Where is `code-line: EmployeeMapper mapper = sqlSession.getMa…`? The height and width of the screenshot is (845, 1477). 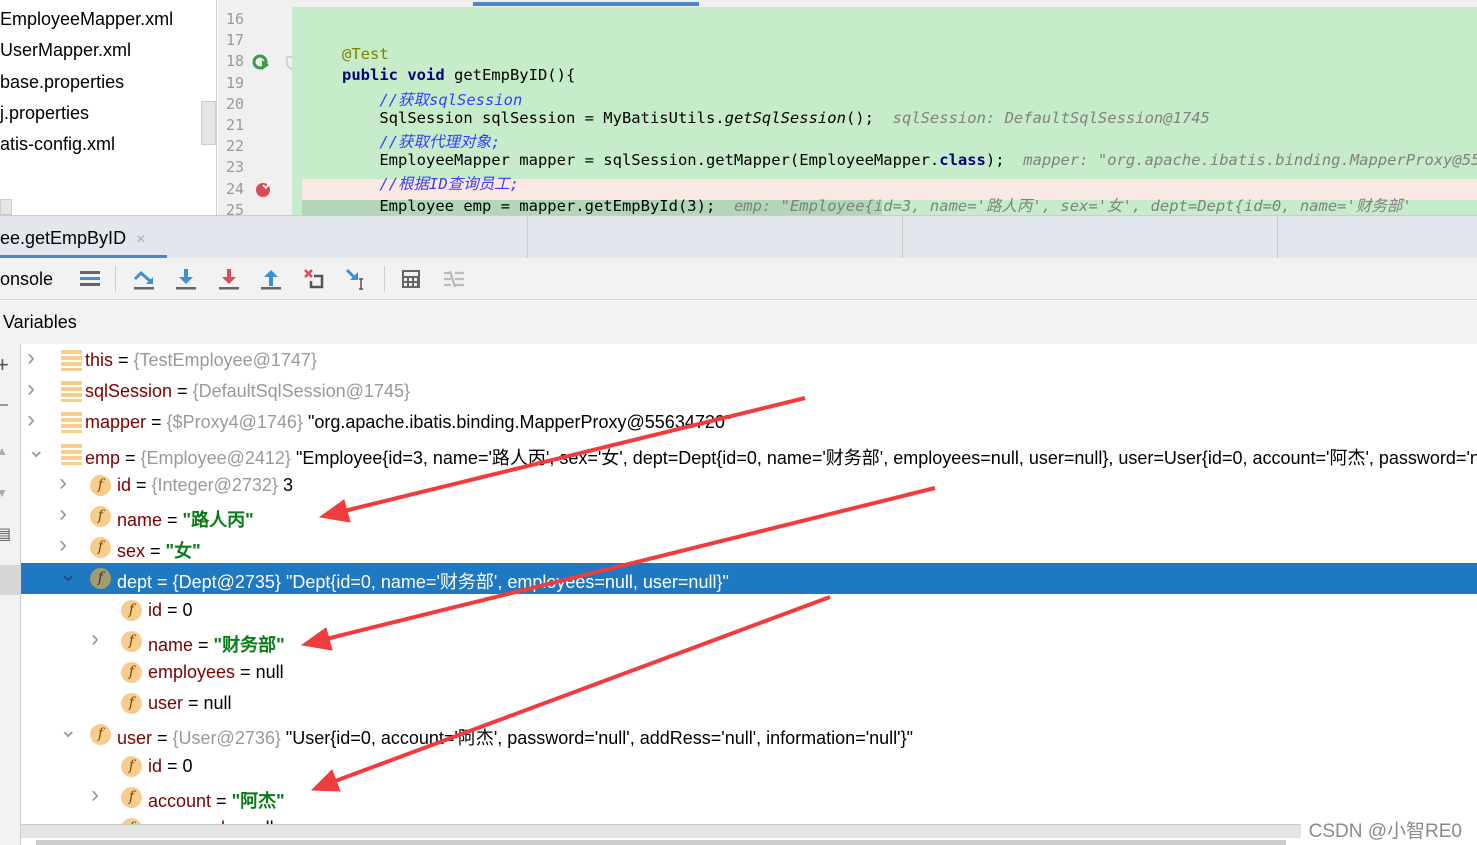 code-line: EmployeeMapper mapper = sqlSession.getMa… is located at coordinates (909, 160).